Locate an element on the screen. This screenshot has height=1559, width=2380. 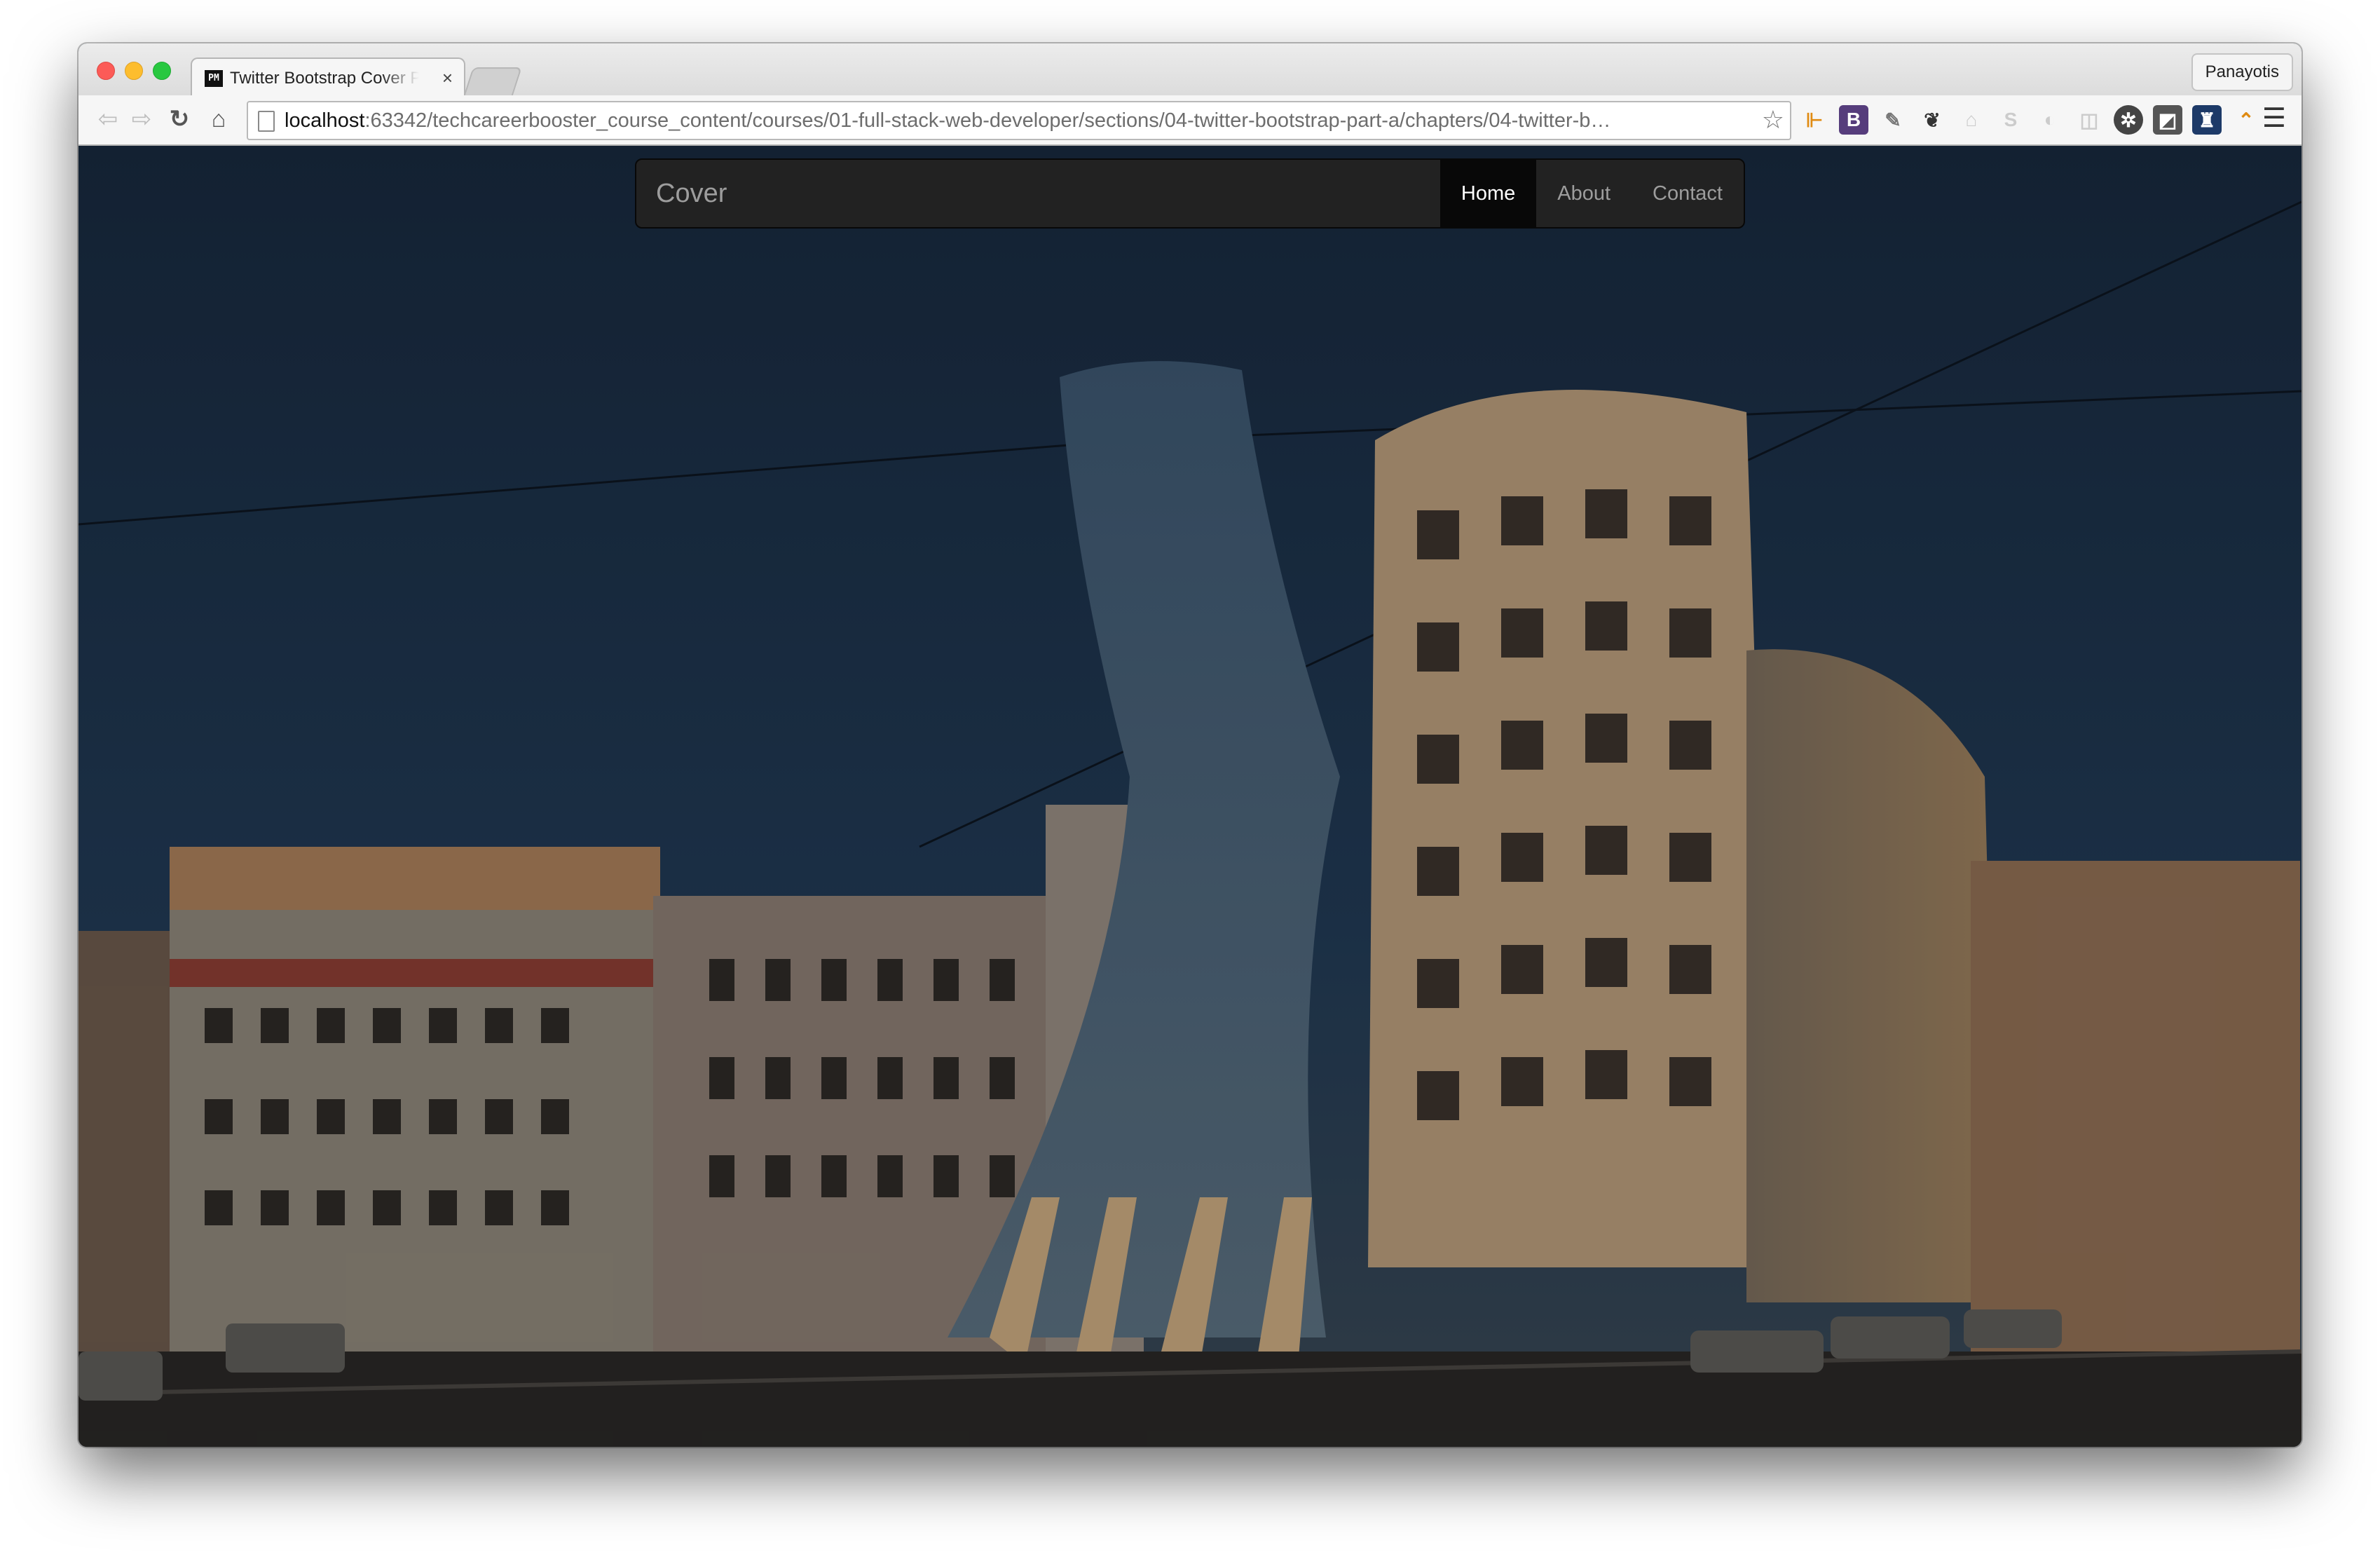
colorzilla-extension-icon: ⌃ is located at coordinates (2246, 120).